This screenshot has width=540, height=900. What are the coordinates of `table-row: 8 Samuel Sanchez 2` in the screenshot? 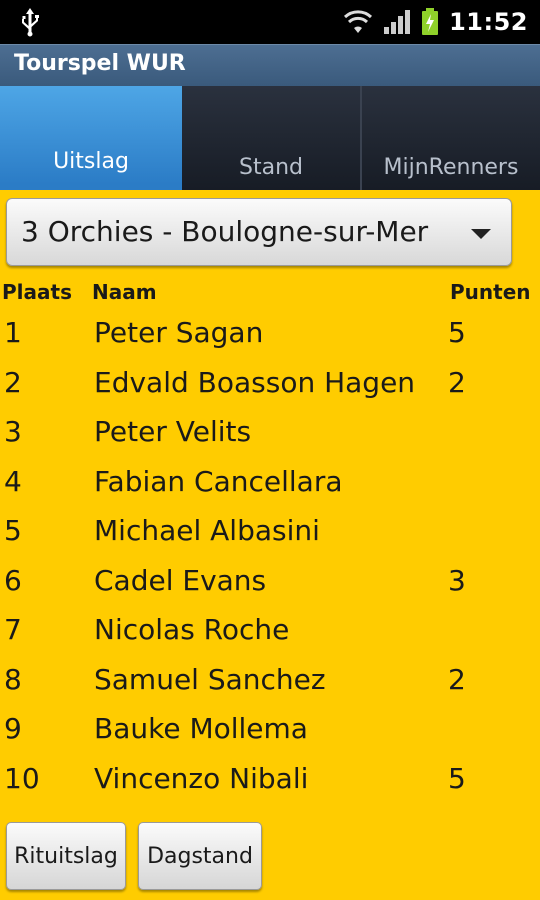 It's located at (270, 682).